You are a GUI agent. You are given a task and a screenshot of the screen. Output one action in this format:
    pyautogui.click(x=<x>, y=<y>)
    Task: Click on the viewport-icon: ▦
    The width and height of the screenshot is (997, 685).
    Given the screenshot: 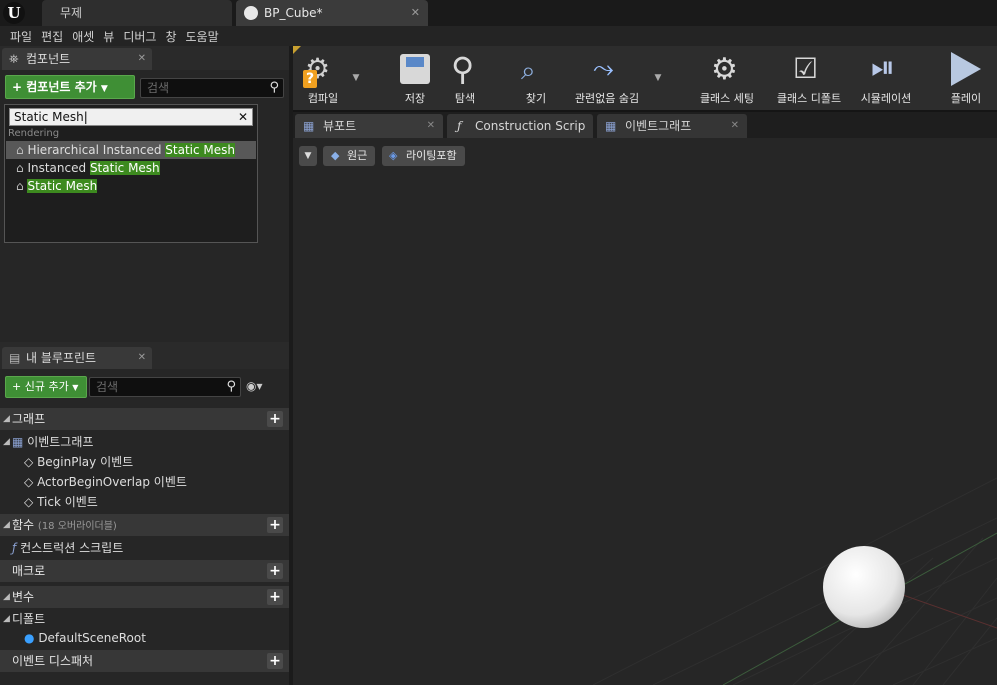 What is the action you would take?
    pyautogui.click(x=309, y=126)
    